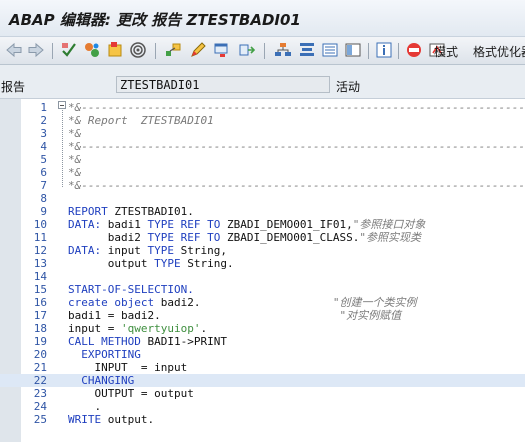 The image size is (525, 442). I want to click on mark-icon, so click(247, 50).